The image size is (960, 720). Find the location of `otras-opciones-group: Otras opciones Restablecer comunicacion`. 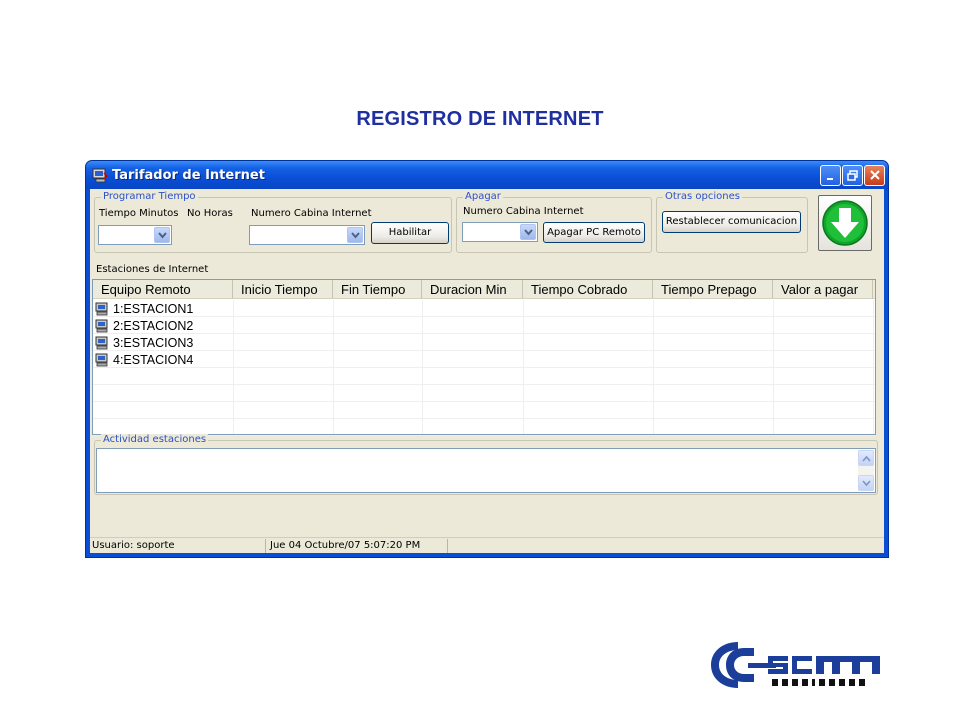

otras-opciones-group: Otras opciones Restablecer comunicacion is located at coordinates (732, 222).